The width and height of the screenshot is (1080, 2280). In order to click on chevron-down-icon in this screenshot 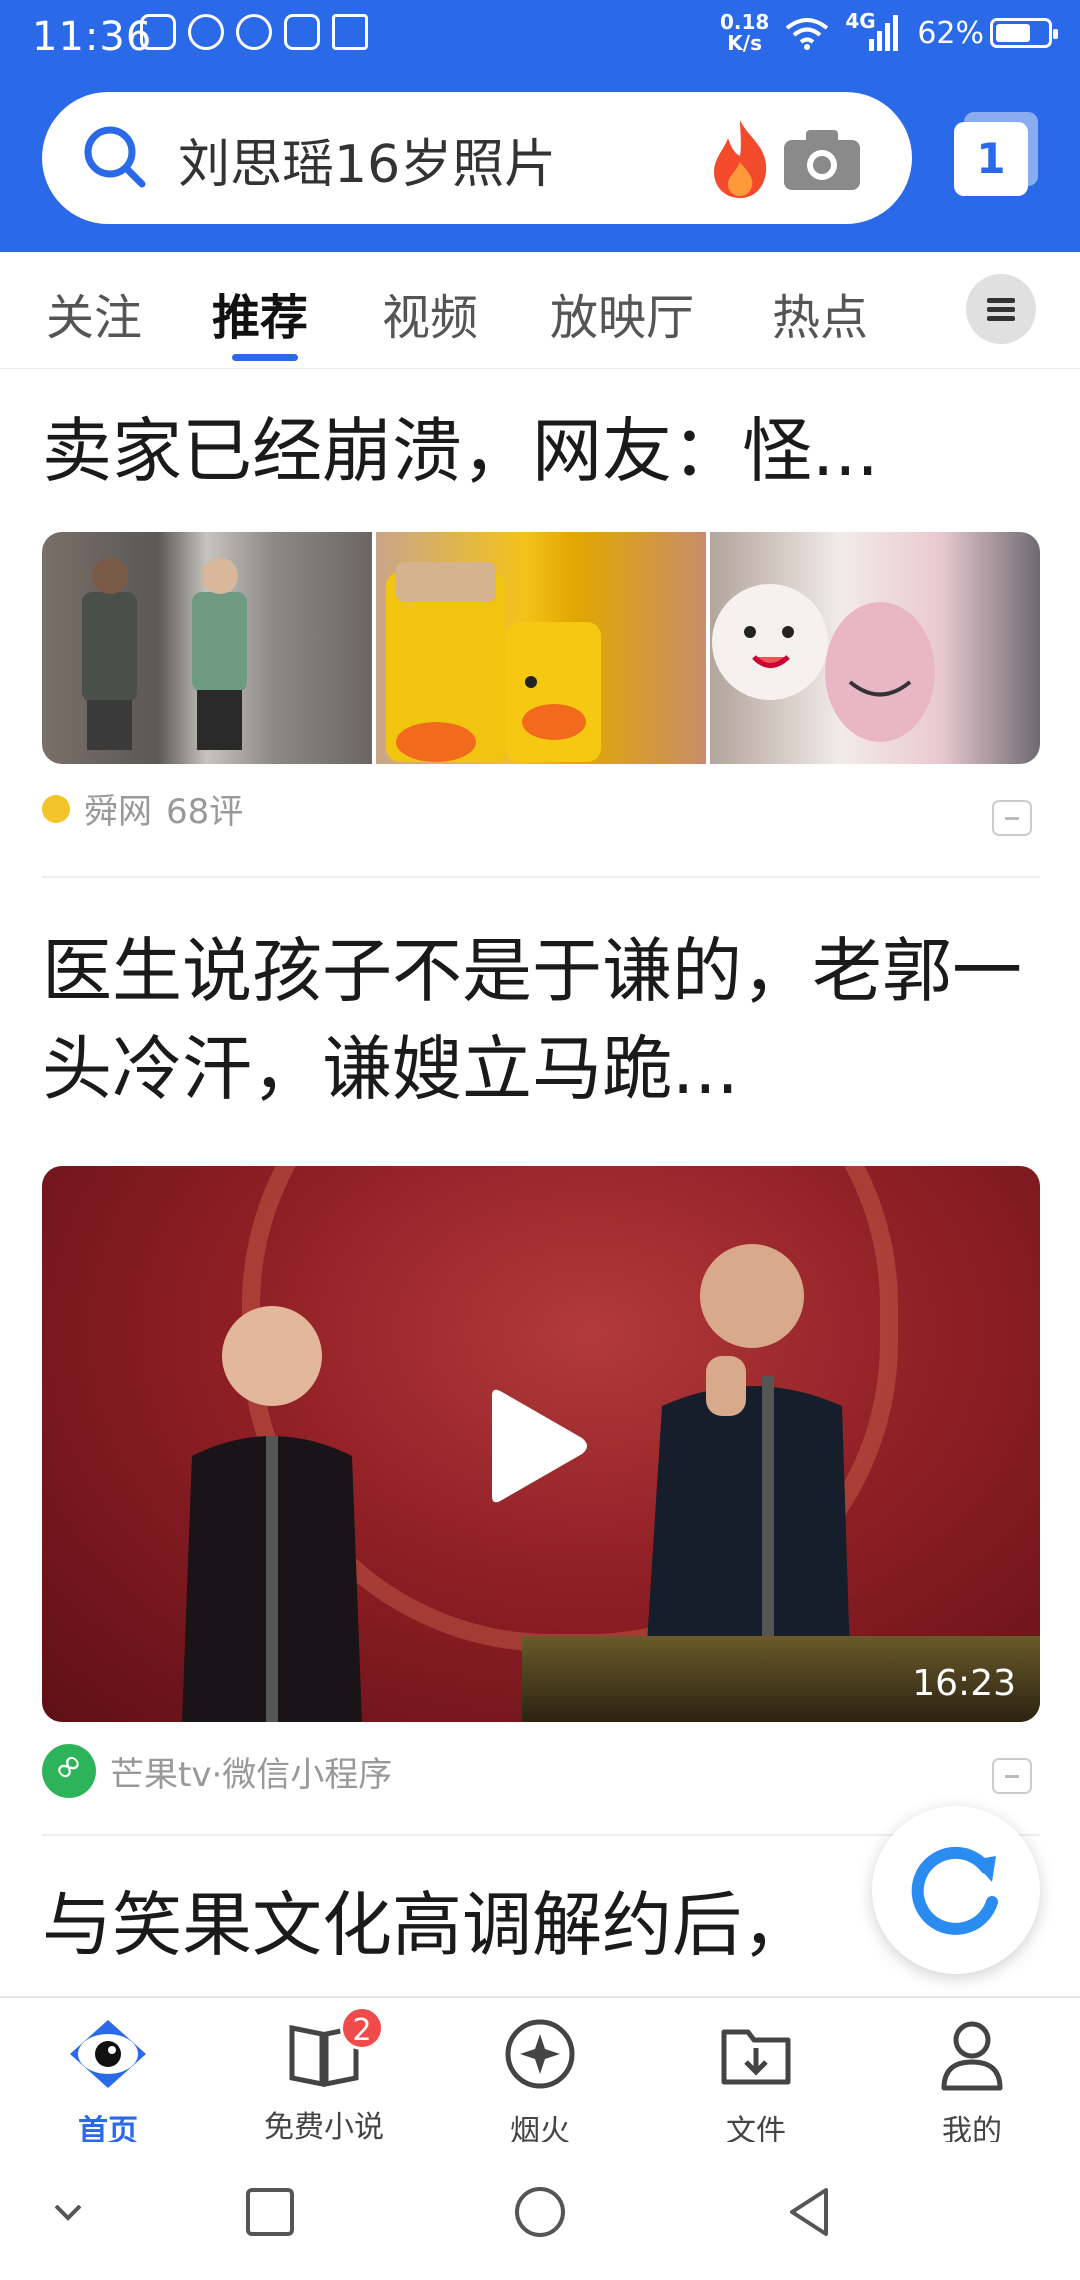, I will do `click(68, 2212)`.